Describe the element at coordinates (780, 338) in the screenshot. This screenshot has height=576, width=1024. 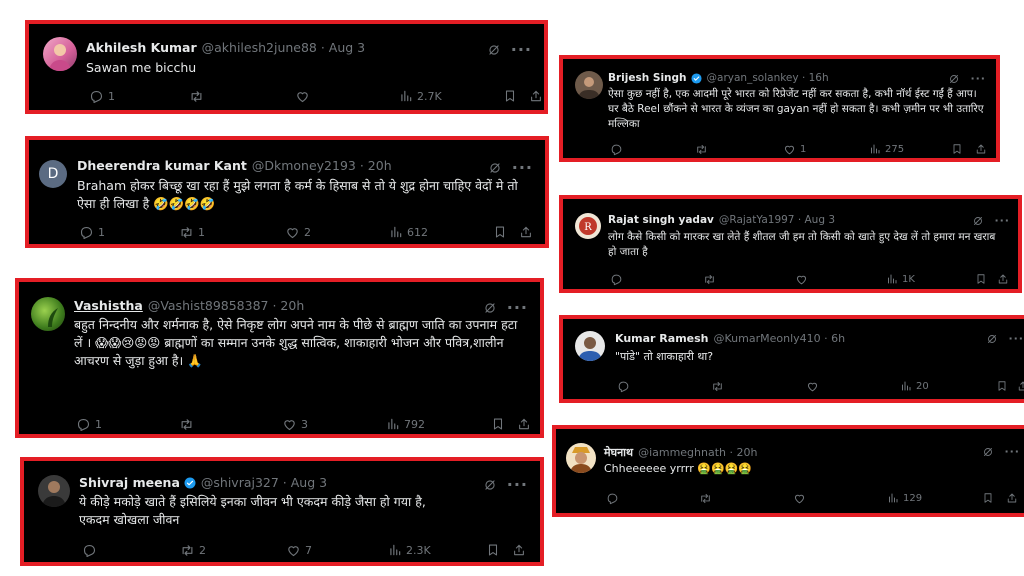
I see `handle-and-time: @KumarMeonly410 · 6h` at that location.